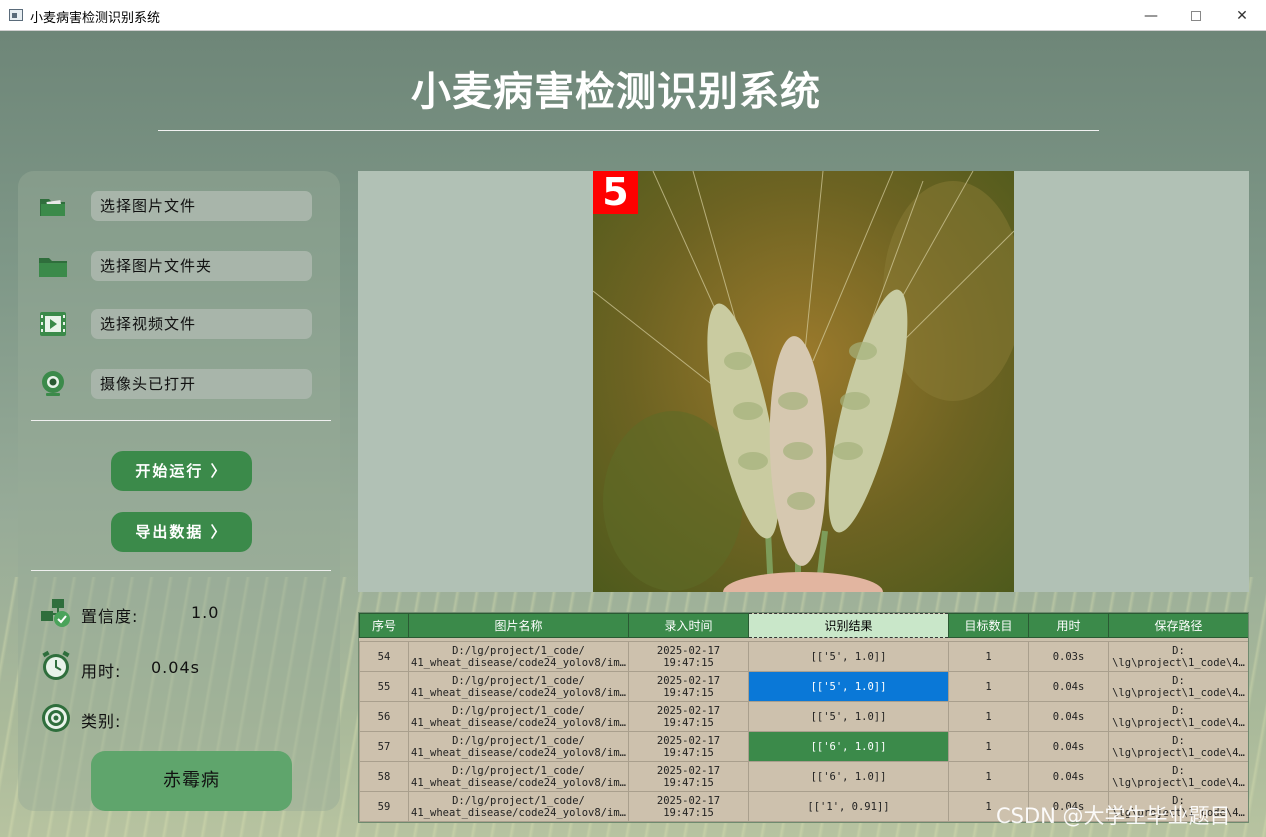 Image resolution: width=1266 pixels, height=837 pixels. Describe the element at coordinates (384, 806) in the screenshot. I see `cell-id: 59` at that location.